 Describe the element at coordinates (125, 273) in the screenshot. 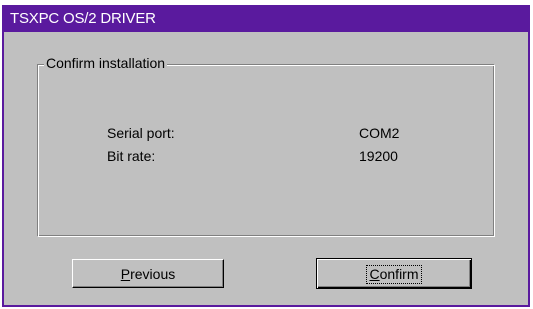

I see `previous-accelerator: P` at that location.